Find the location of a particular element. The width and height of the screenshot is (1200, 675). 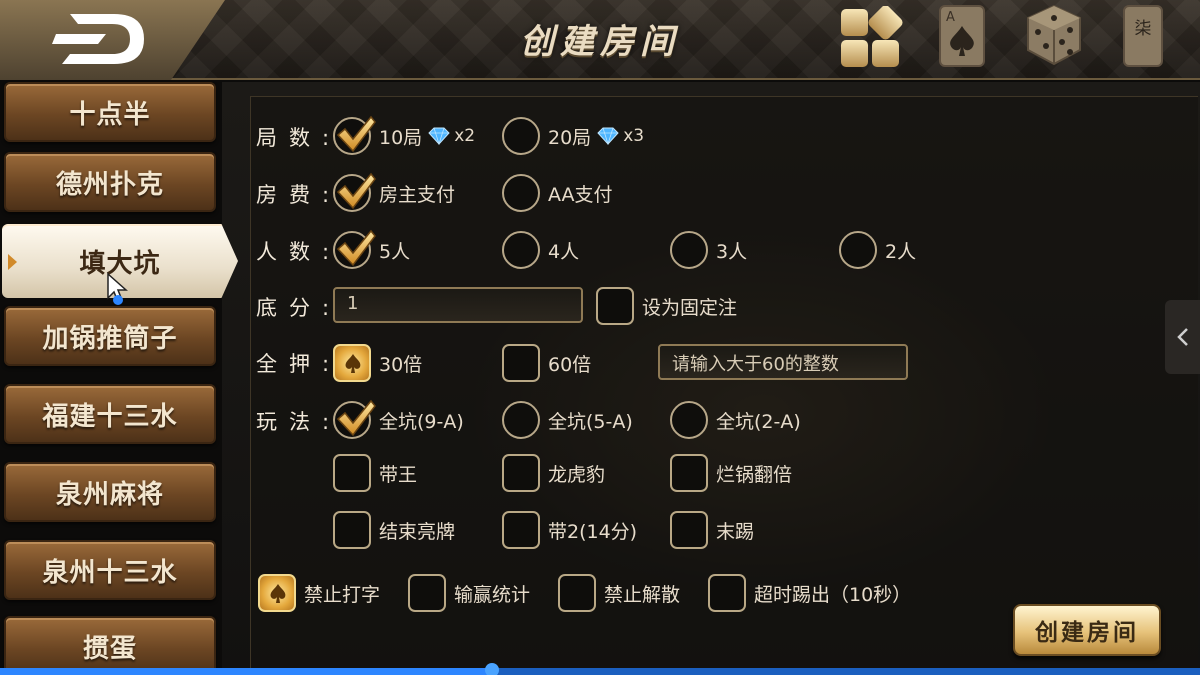

sidebar-item-label: 加锅推筒子 is located at coordinates (110, 338).